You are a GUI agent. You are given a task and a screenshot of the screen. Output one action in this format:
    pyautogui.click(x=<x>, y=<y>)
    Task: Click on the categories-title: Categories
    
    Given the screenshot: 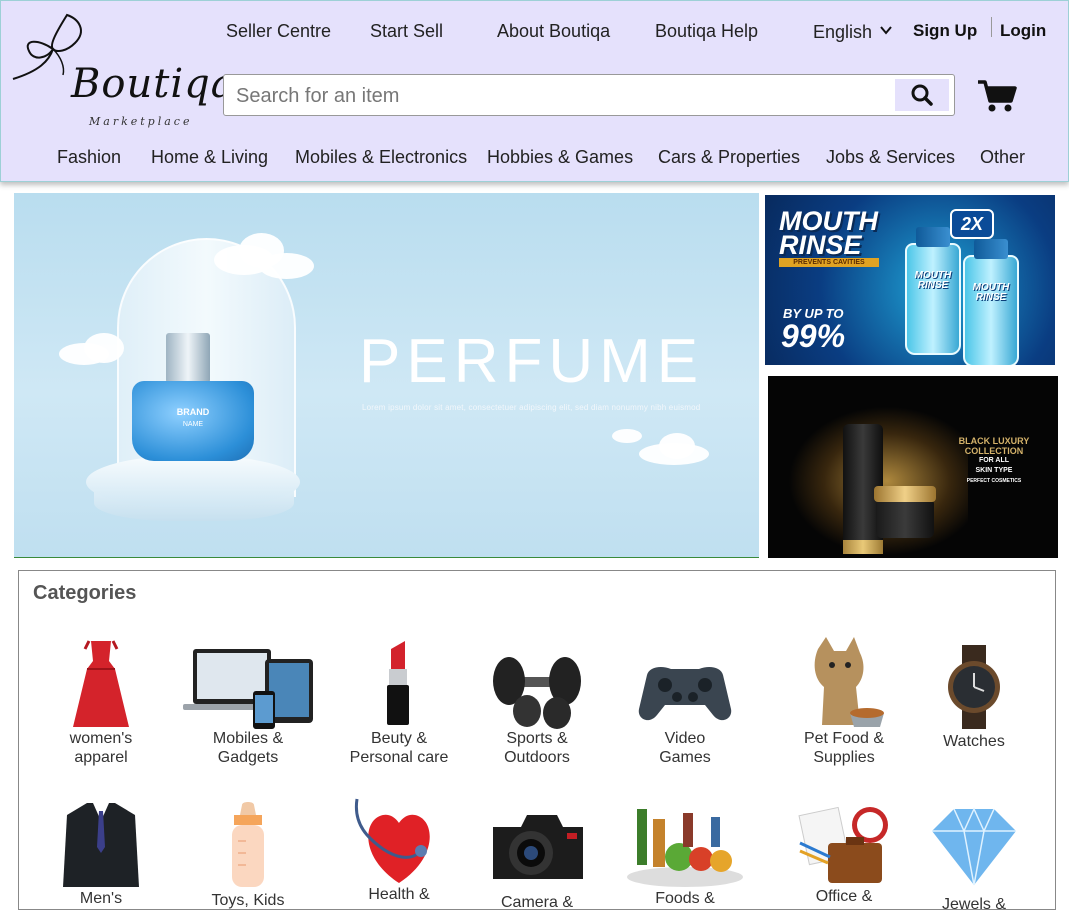 What is the action you would take?
    pyautogui.click(x=85, y=593)
    